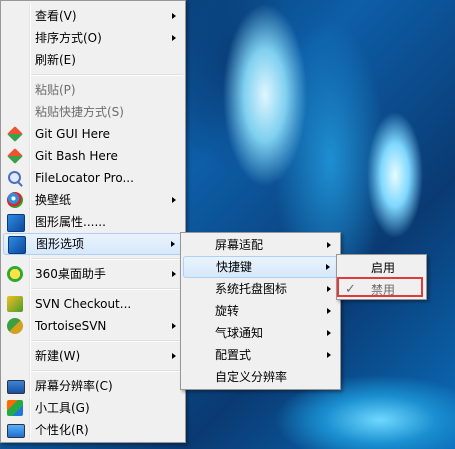  I want to click on submenu-item-balloon-notify: 气球通知, so click(260, 333).